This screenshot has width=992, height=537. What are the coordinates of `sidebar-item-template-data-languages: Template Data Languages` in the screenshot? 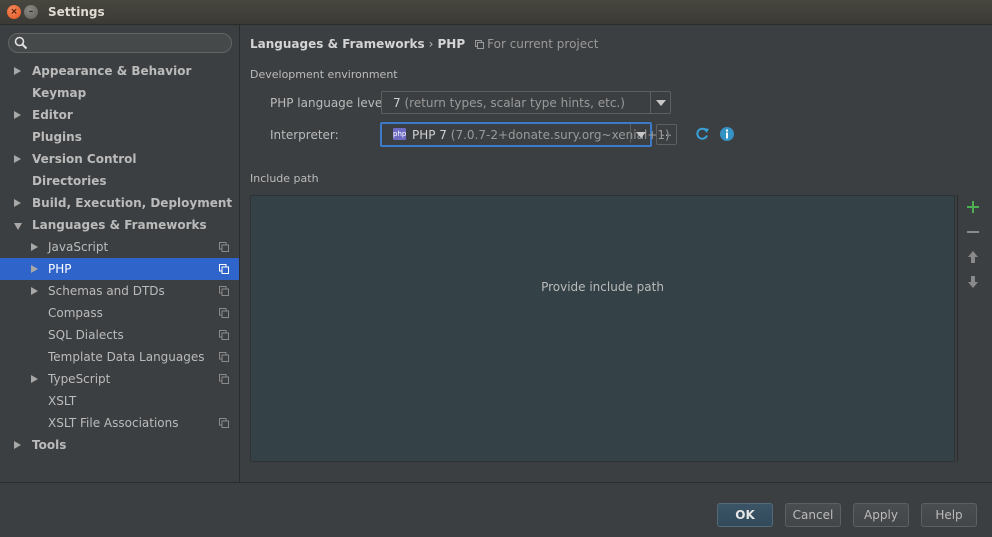 It's located at (119, 357).